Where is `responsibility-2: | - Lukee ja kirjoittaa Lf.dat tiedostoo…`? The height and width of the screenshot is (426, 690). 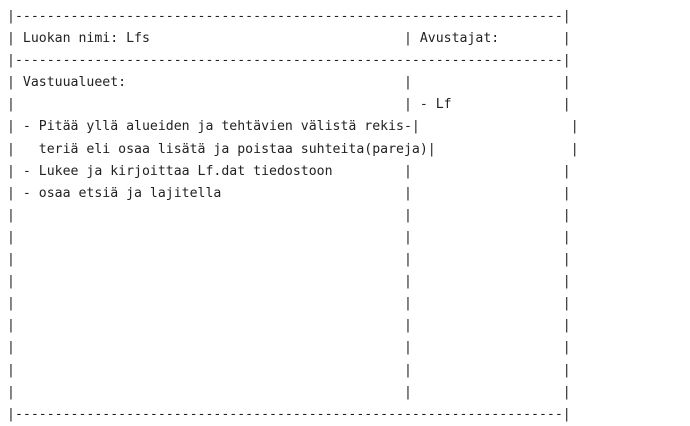
responsibility-2: | - Lukee ja kirjoittaa Lf.dat tiedostoo… is located at coordinates (289, 171).